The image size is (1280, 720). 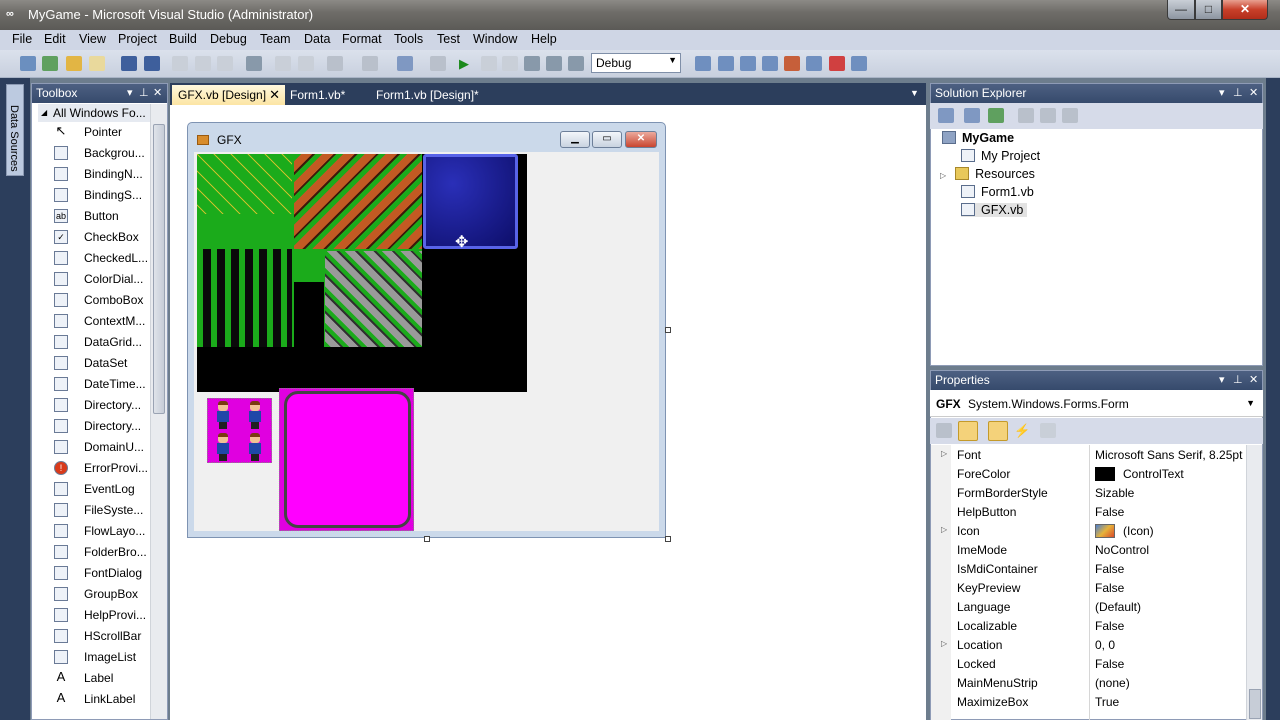 What do you see at coordinates (137, 39) in the screenshot?
I see `menu-project: Project` at bounding box center [137, 39].